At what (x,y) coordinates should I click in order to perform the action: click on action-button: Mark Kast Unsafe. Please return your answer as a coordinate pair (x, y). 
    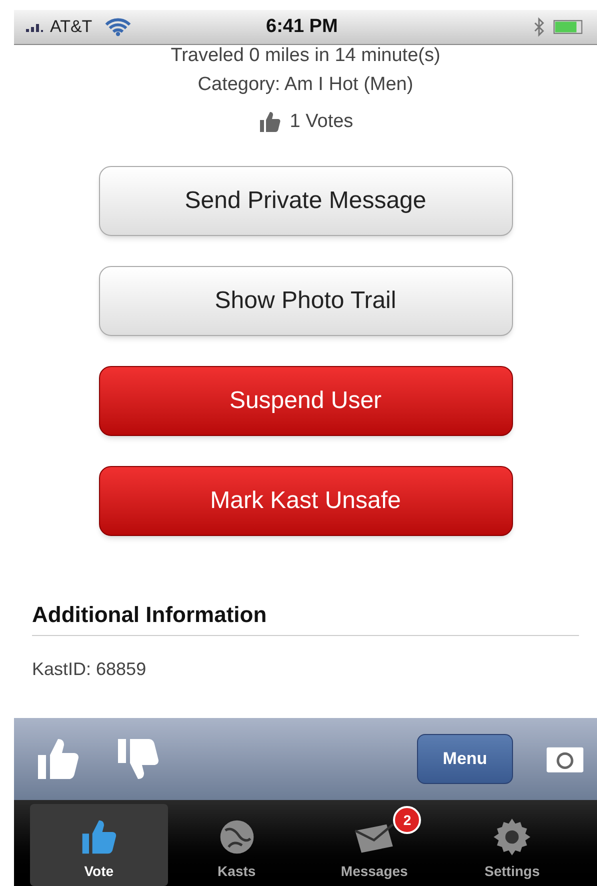
    Looking at the image, I should click on (305, 501).